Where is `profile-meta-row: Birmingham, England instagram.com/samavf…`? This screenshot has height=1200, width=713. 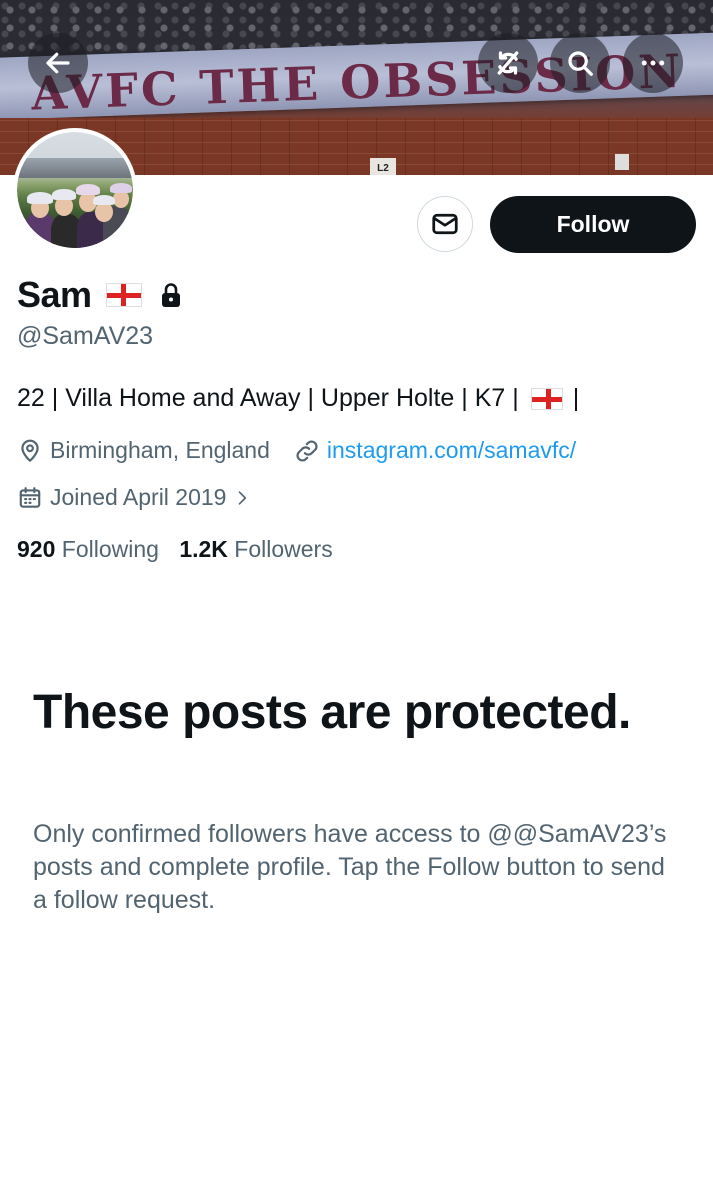
profile-meta-row: Birmingham, England instagram.com/samavf… is located at coordinates (296, 450).